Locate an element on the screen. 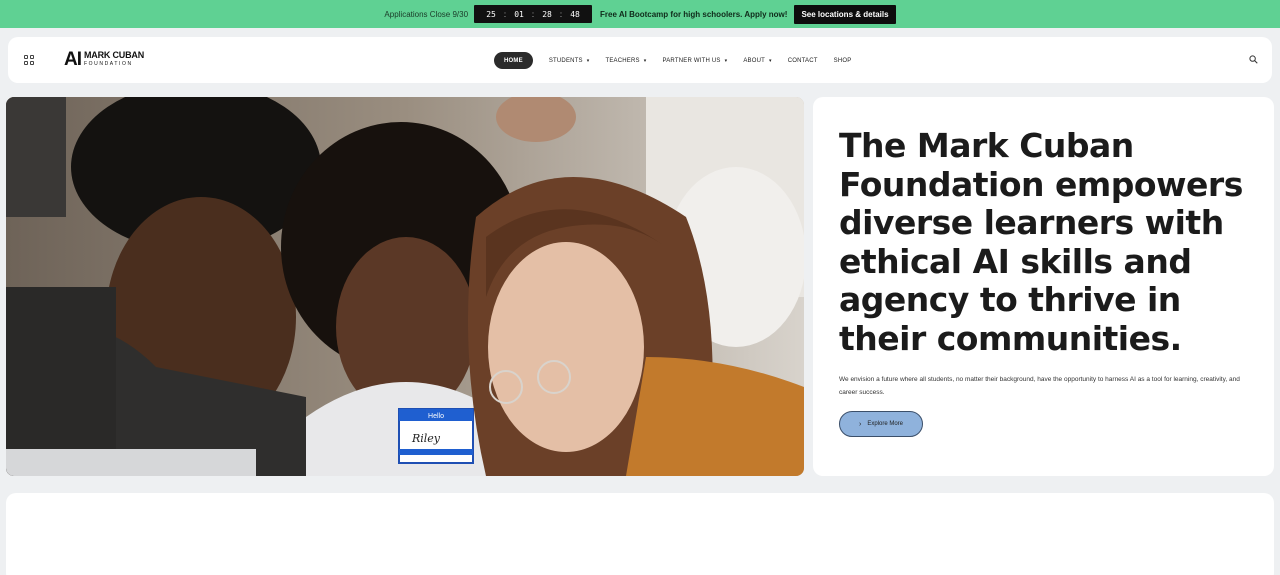  nav-teachers: TEACHERS ▾ is located at coordinates (625, 60).